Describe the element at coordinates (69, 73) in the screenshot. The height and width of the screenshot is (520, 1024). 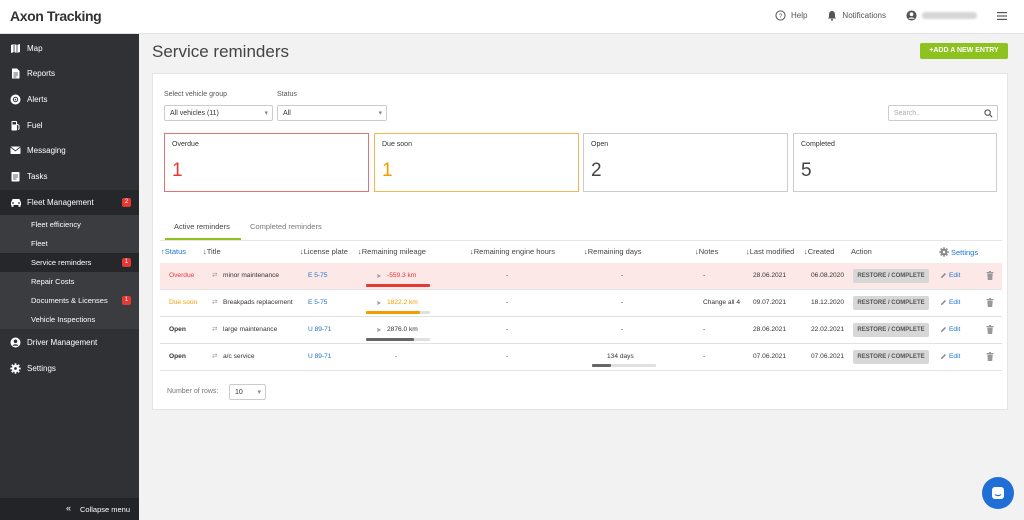
I see `sidebar-item-reports: Reports` at that location.